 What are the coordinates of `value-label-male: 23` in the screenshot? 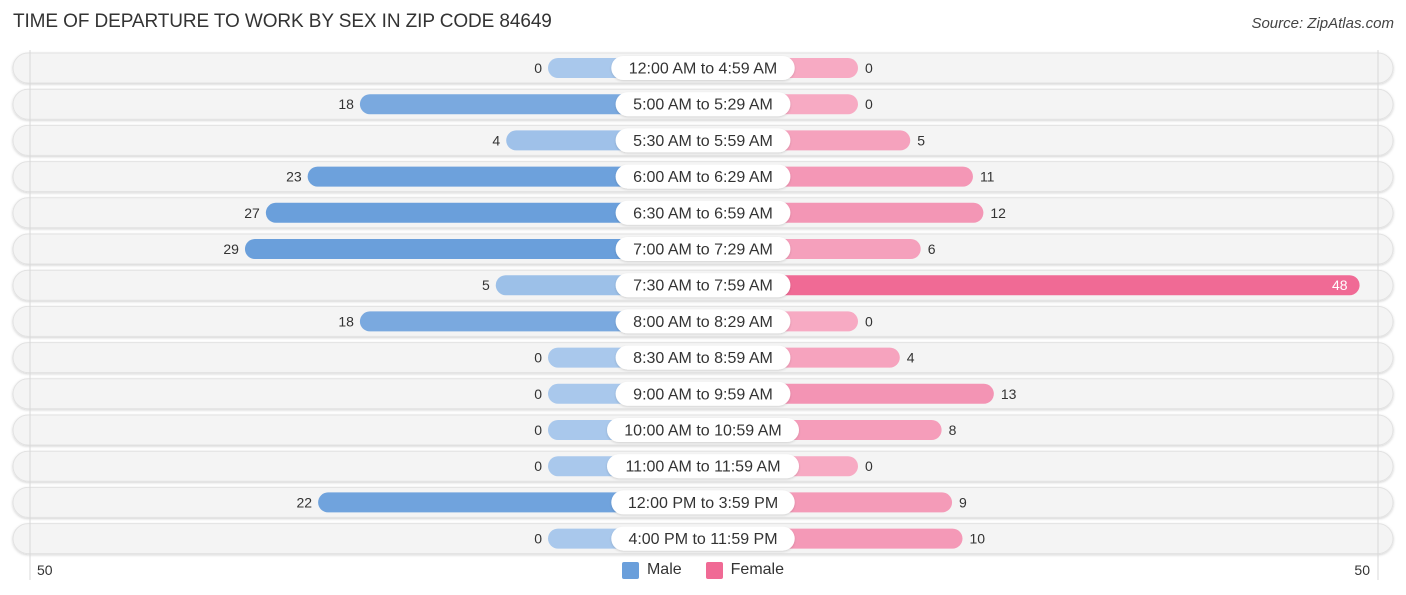 It's located at (294, 177).